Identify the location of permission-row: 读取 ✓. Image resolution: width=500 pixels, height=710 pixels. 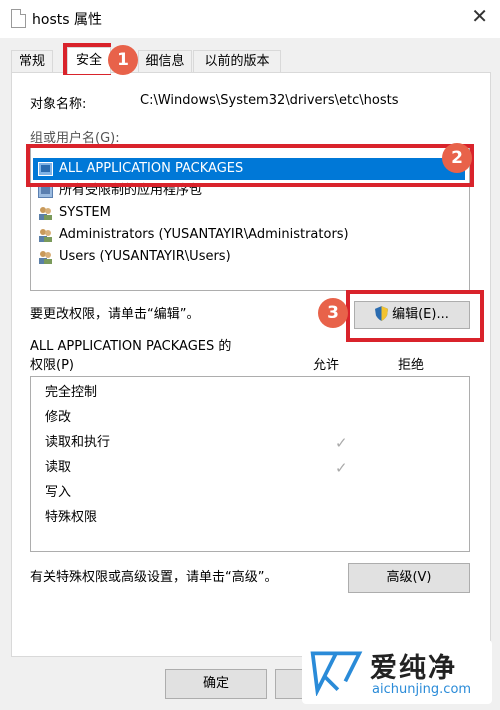
(205, 468).